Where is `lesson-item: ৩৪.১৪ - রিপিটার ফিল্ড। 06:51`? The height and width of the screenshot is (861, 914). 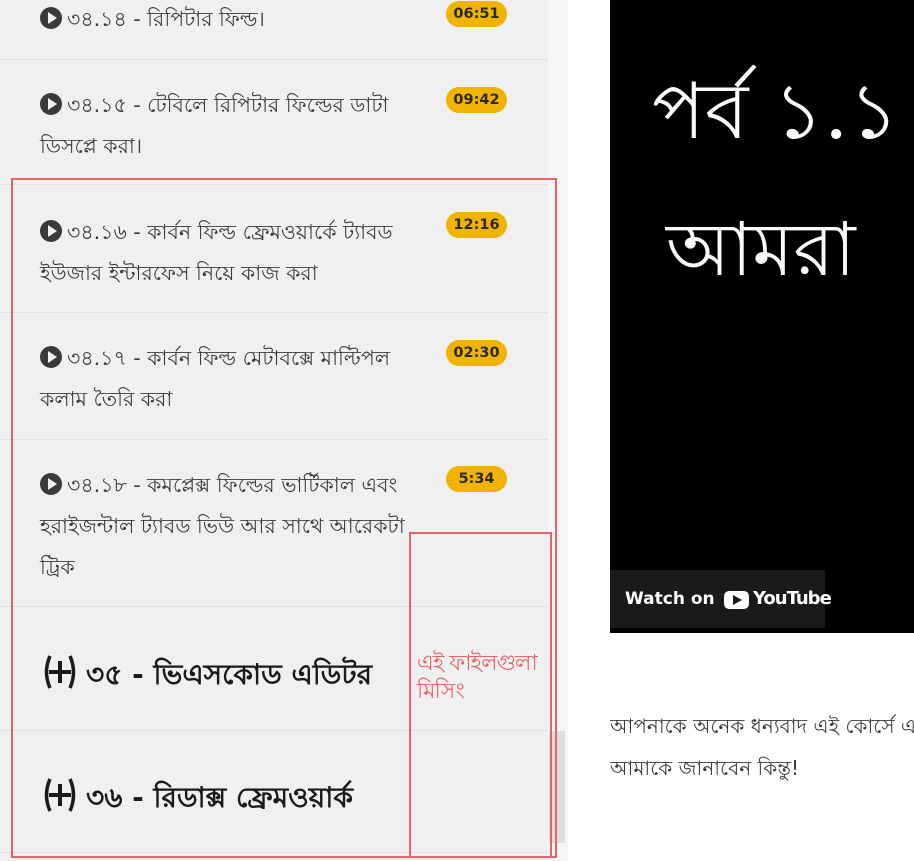
lesson-item: ৩৪.১৪ - রিপিটার ফিল্ড। 06:51 is located at coordinates (274, 30).